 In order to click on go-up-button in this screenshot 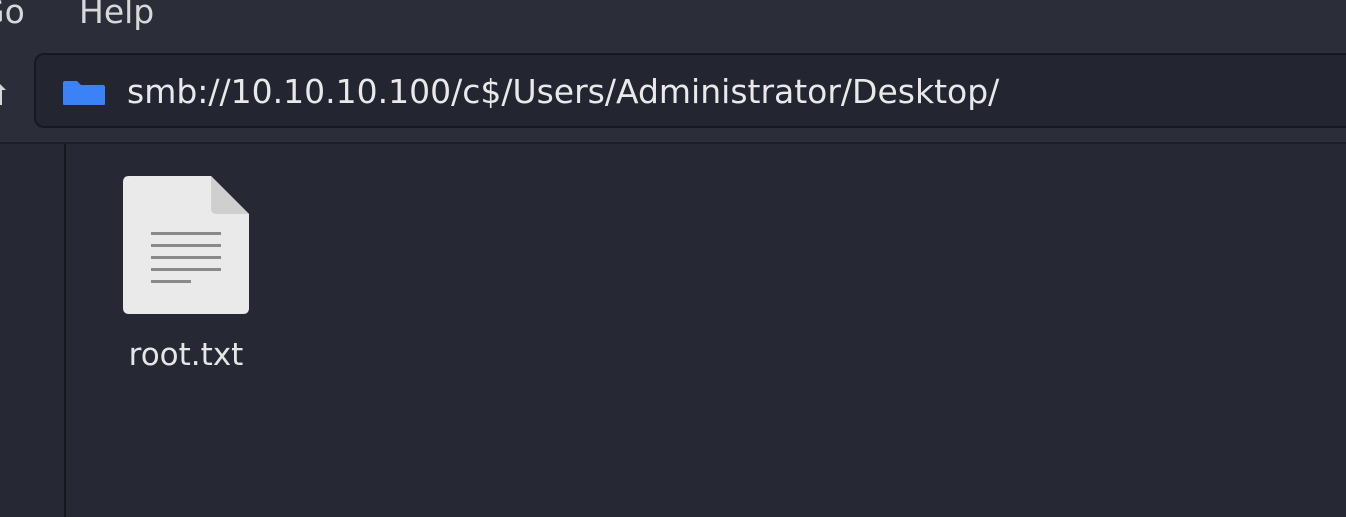, I will do `click(4, 92)`.